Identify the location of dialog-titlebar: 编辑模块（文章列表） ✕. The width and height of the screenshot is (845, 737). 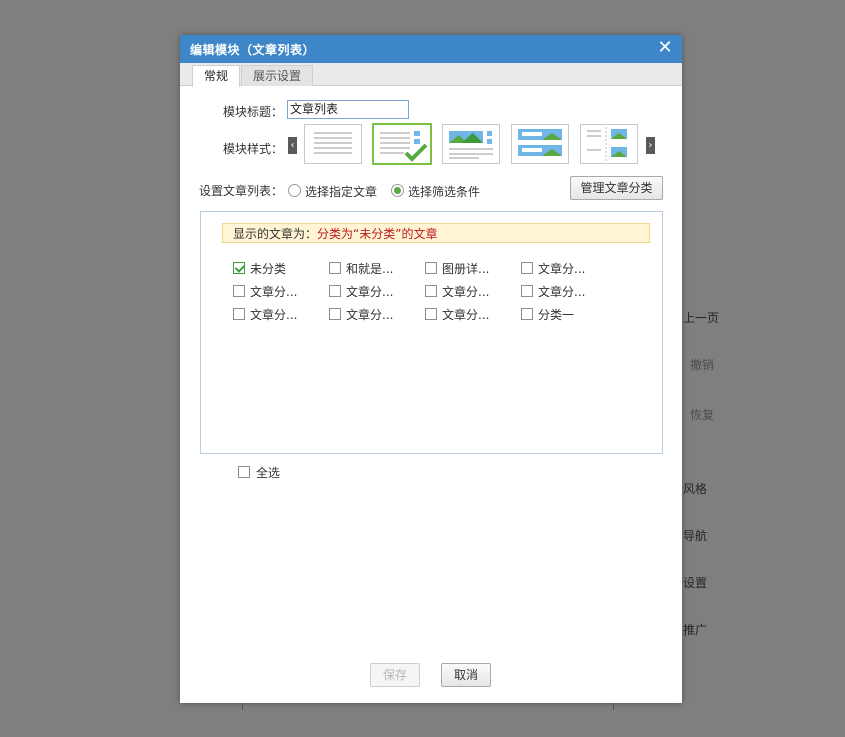
(431, 49).